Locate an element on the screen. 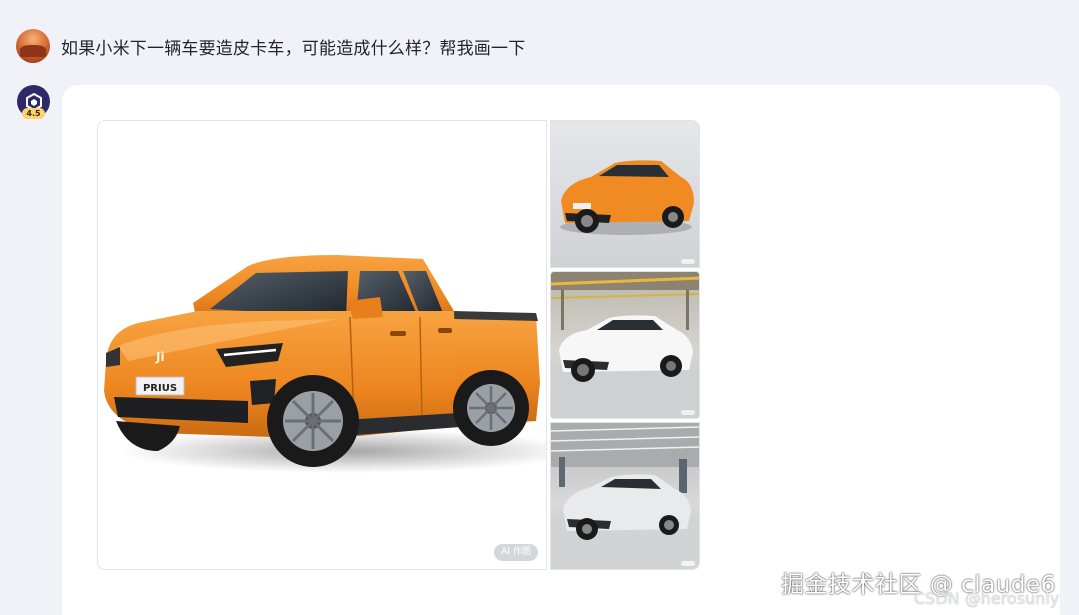 The width and height of the screenshot is (1079, 615). thumb-2-tag is located at coordinates (688, 412).